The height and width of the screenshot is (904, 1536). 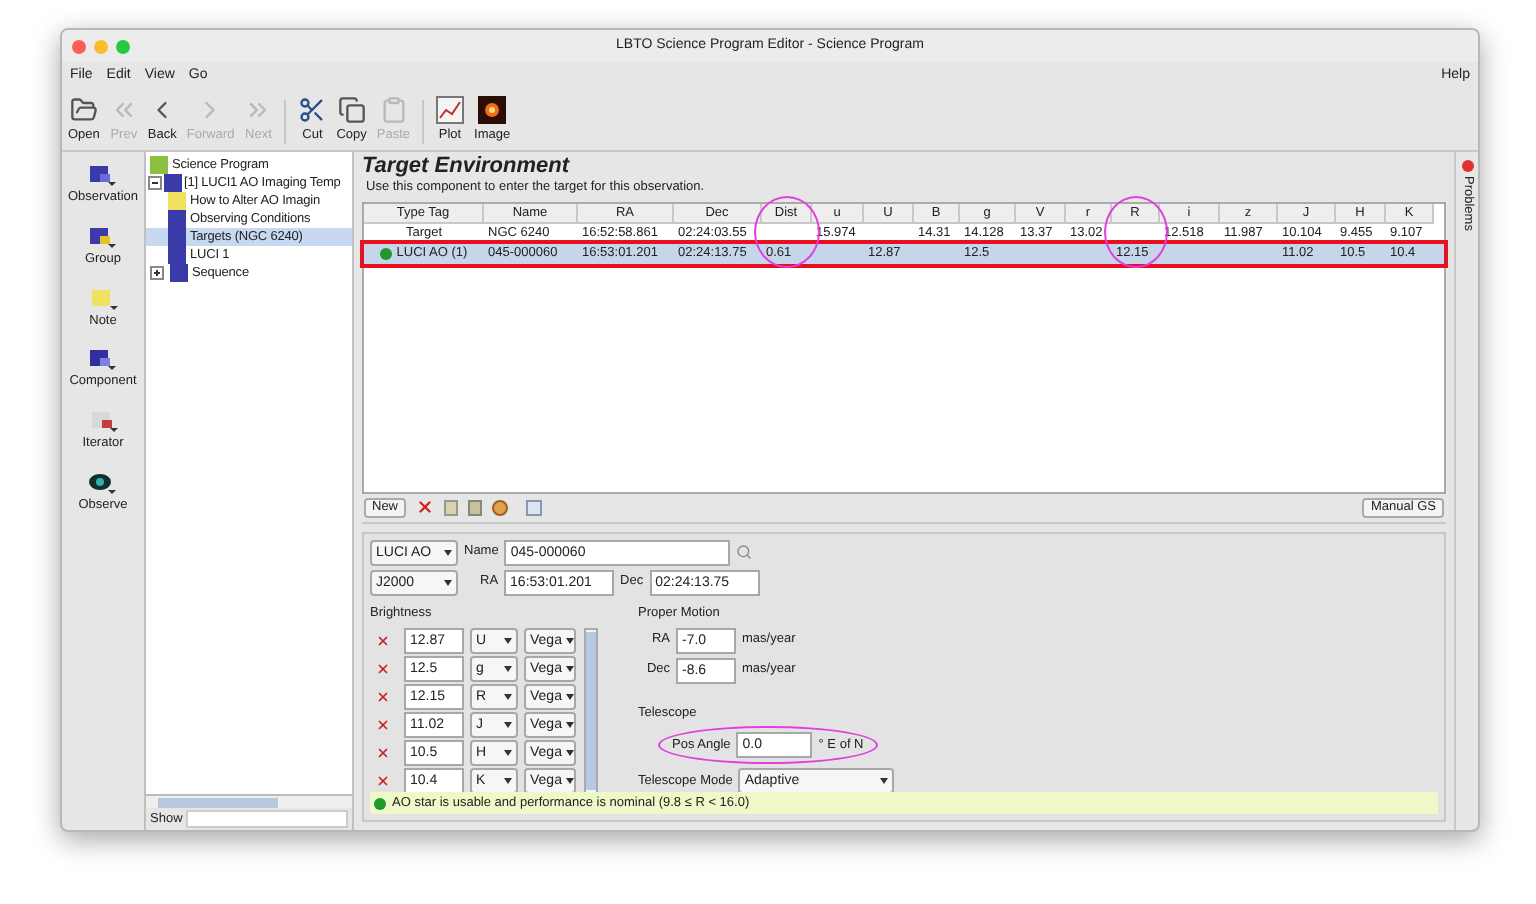 What do you see at coordinates (591, 710) in the screenshot?
I see `vertical-scrollbar` at bounding box center [591, 710].